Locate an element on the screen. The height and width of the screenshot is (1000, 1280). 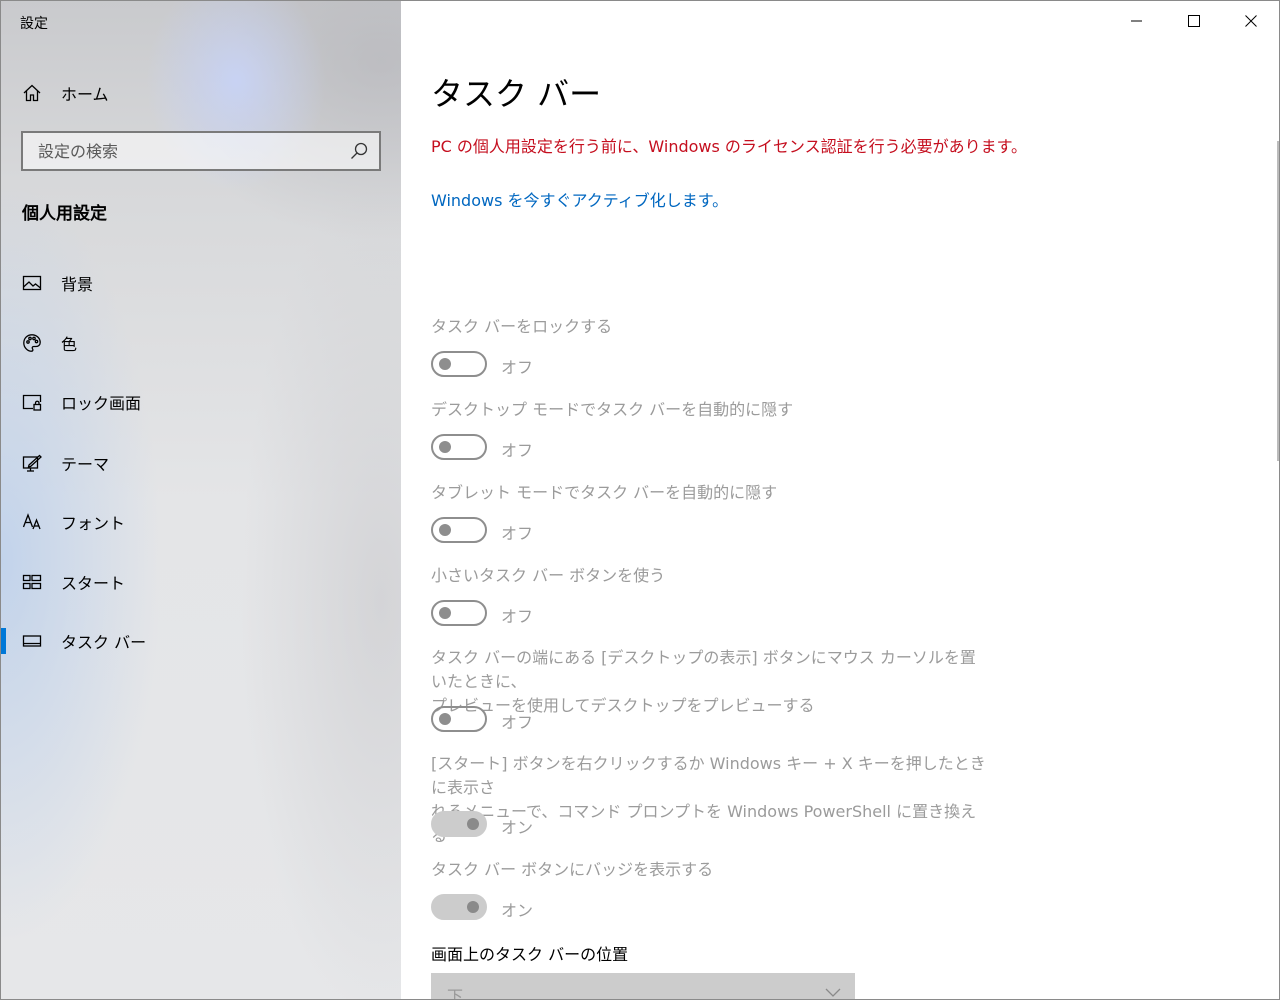
font-icon is located at coordinates (32, 522).